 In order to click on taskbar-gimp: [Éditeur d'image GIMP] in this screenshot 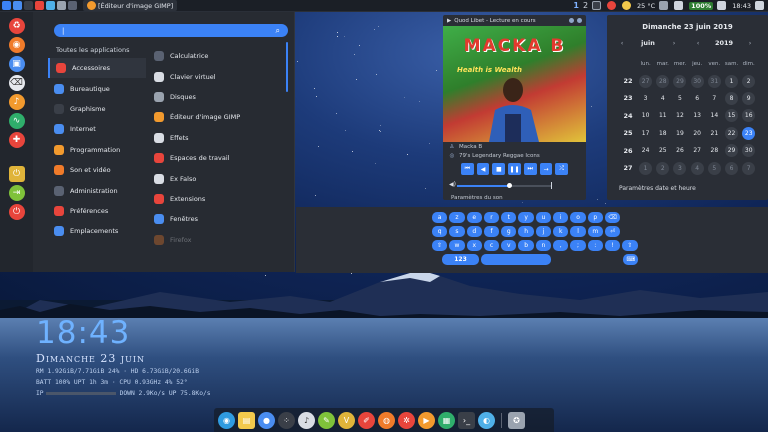, I will do `click(130, 5)`.